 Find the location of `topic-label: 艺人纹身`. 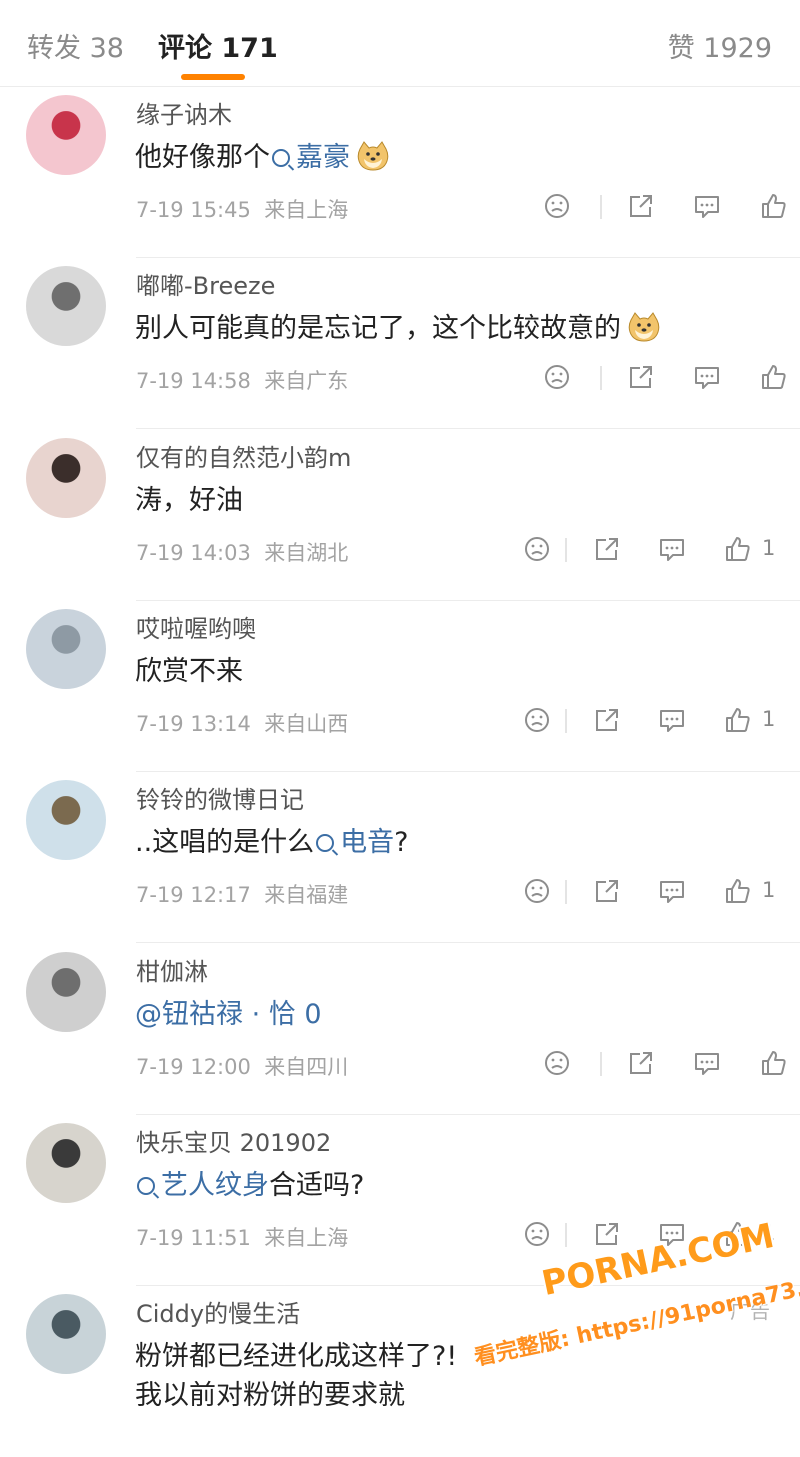

topic-label: 艺人纹身 is located at coordinates (215, 1185).